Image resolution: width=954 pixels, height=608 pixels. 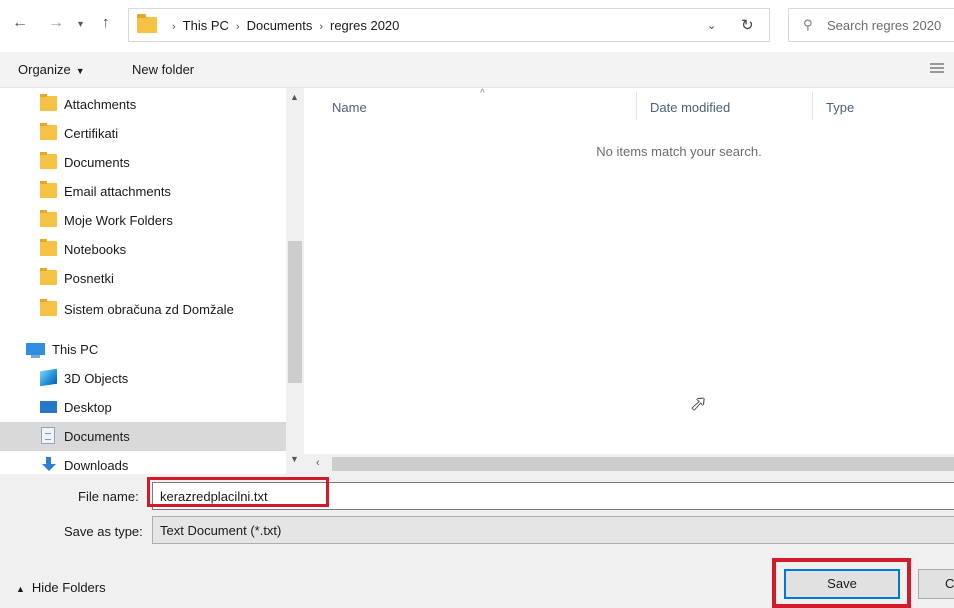 What do you see at coordinates (143, 407) in the screenshot?
I see `sidebar-item-desktop: Desktop` at bounding box center [143, 407].